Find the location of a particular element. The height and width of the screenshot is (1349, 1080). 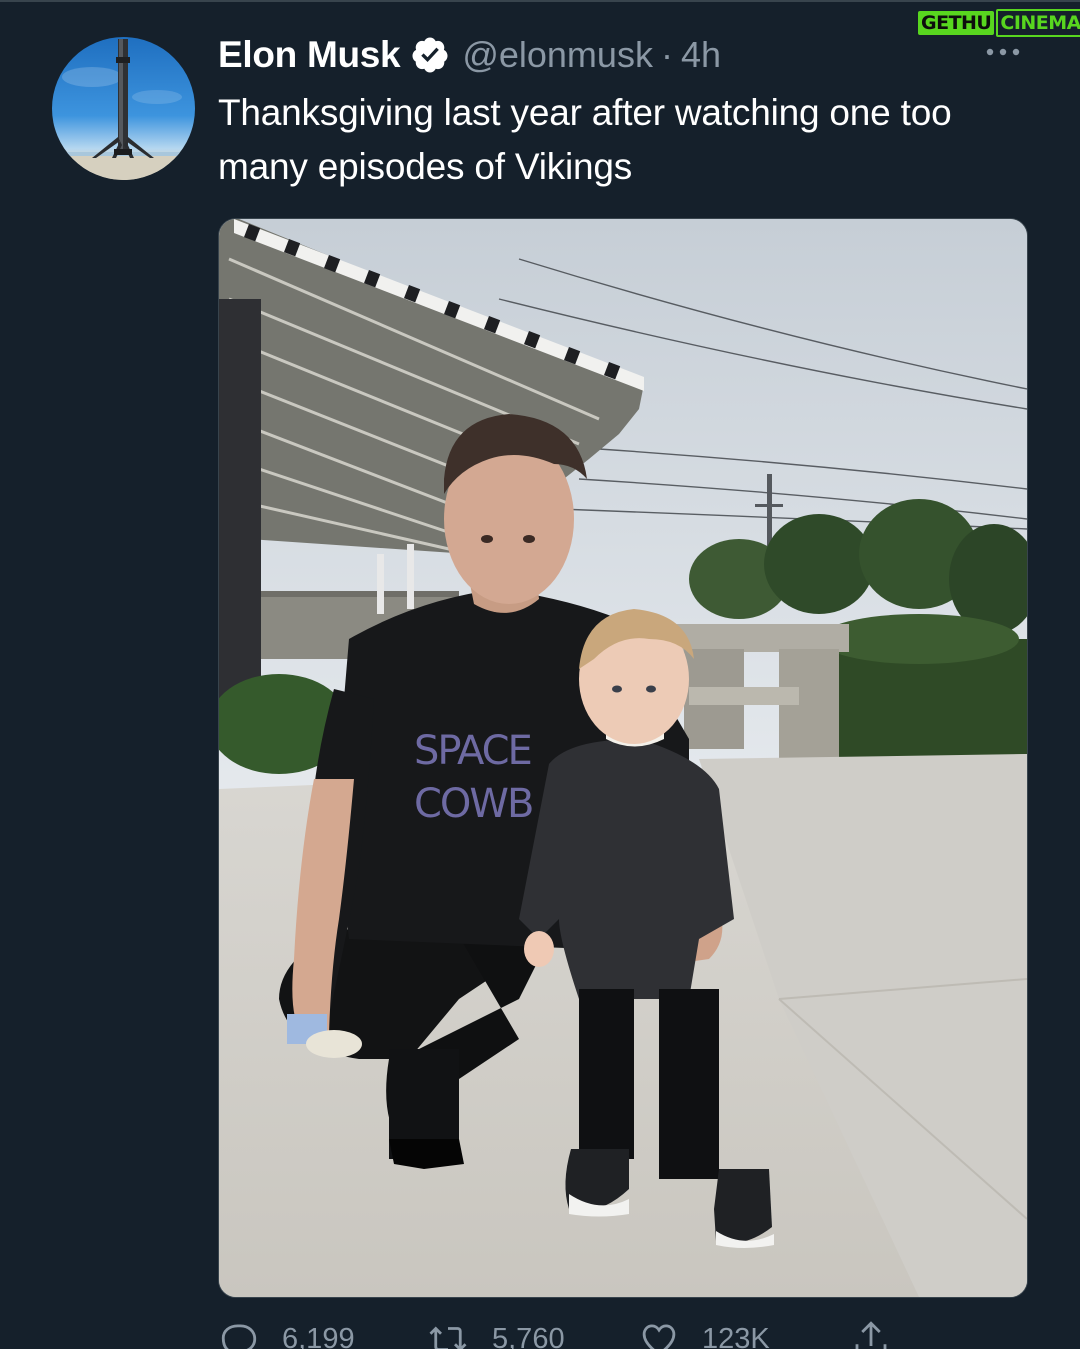

retweet-button: 5,760 is located at coordinates (495, 1333).